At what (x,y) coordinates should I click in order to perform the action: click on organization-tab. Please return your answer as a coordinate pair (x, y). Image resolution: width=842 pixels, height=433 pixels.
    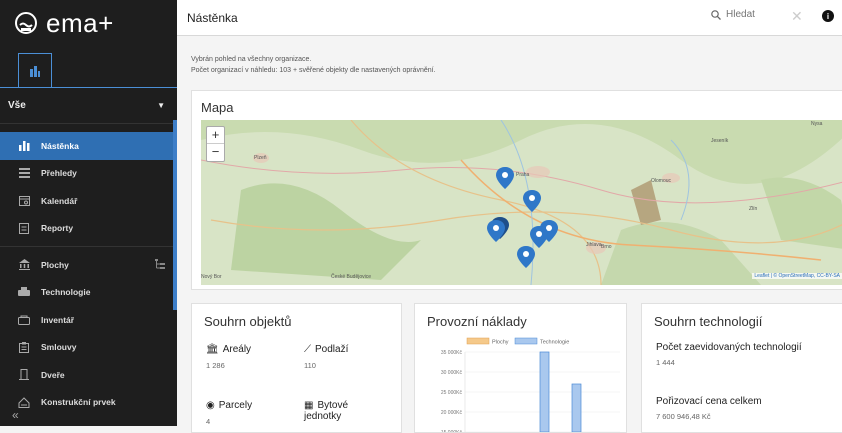
    Looking at the image, I should click on (35, 70).